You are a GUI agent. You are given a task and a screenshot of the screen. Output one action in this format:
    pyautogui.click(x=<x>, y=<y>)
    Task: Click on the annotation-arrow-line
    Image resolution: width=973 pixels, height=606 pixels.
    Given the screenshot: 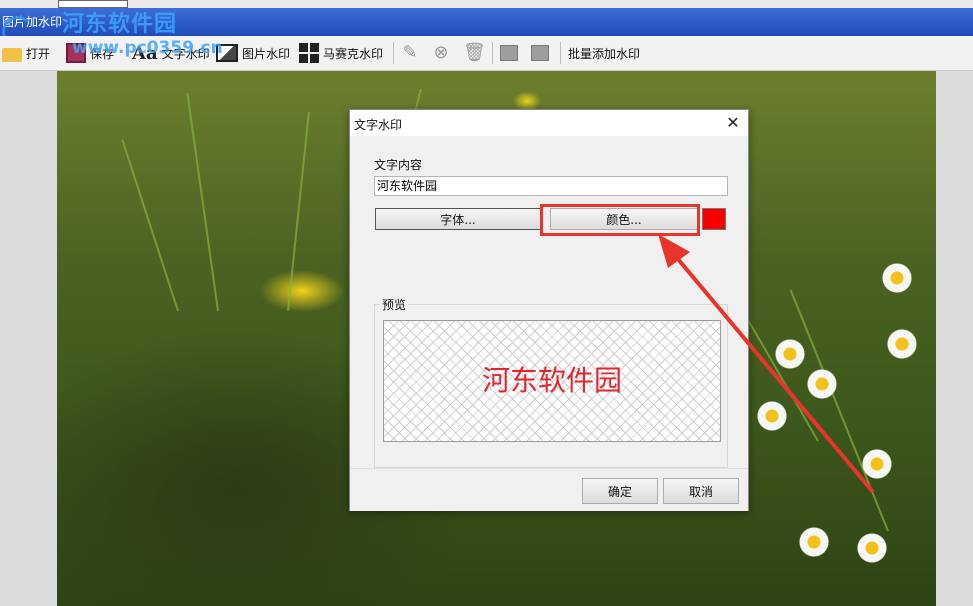 What is the action you would take?
    pyautogui.click(x=772, y=372)
    